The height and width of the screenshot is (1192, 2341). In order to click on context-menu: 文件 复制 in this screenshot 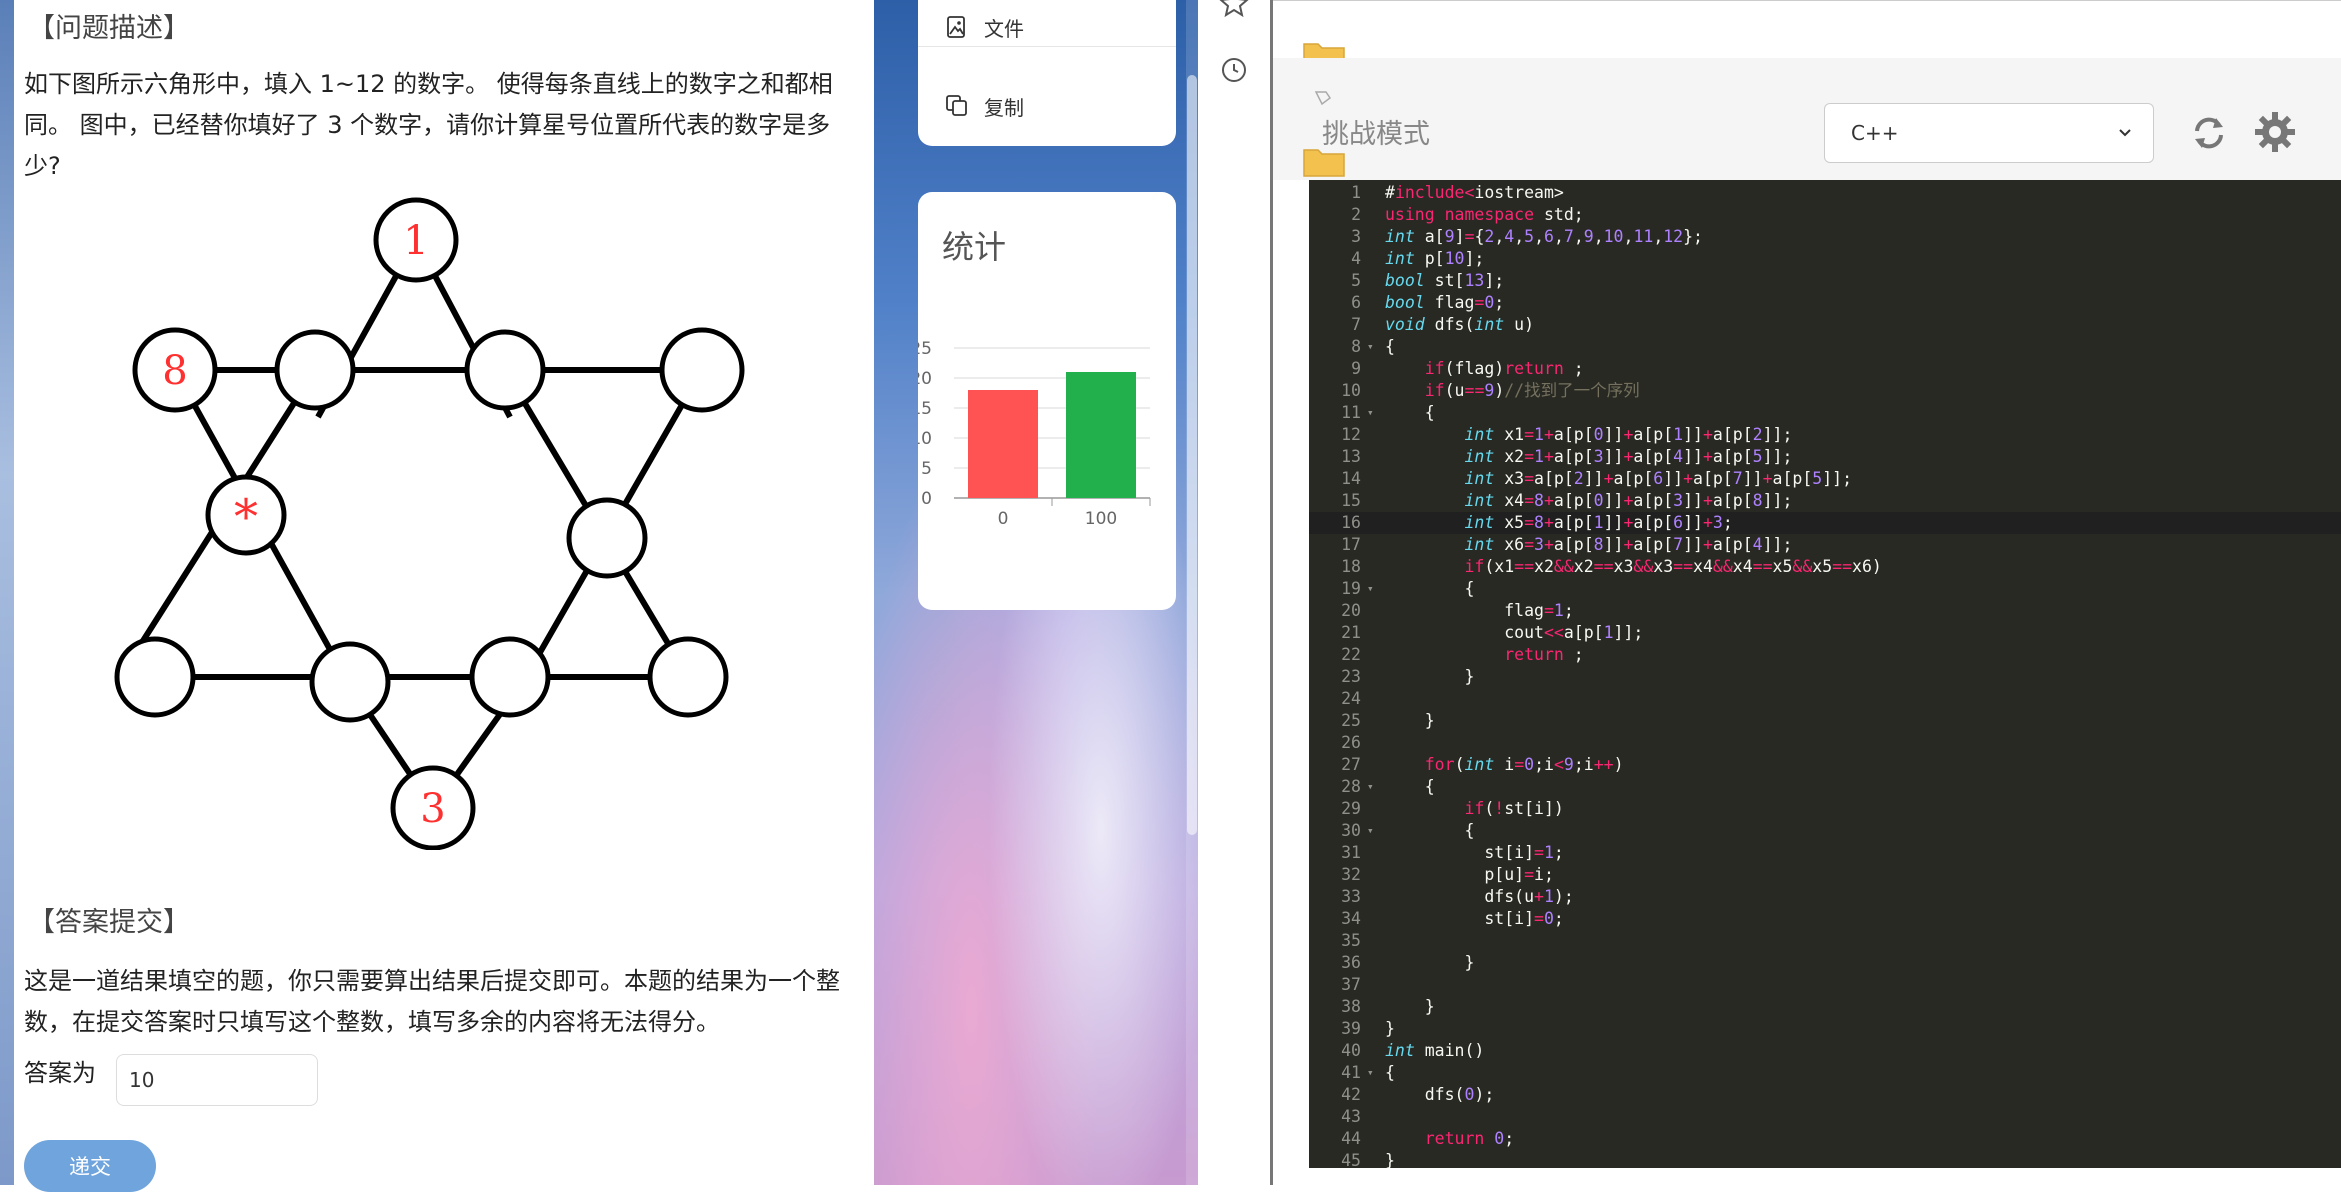, I will do `click(1047, 73)`.